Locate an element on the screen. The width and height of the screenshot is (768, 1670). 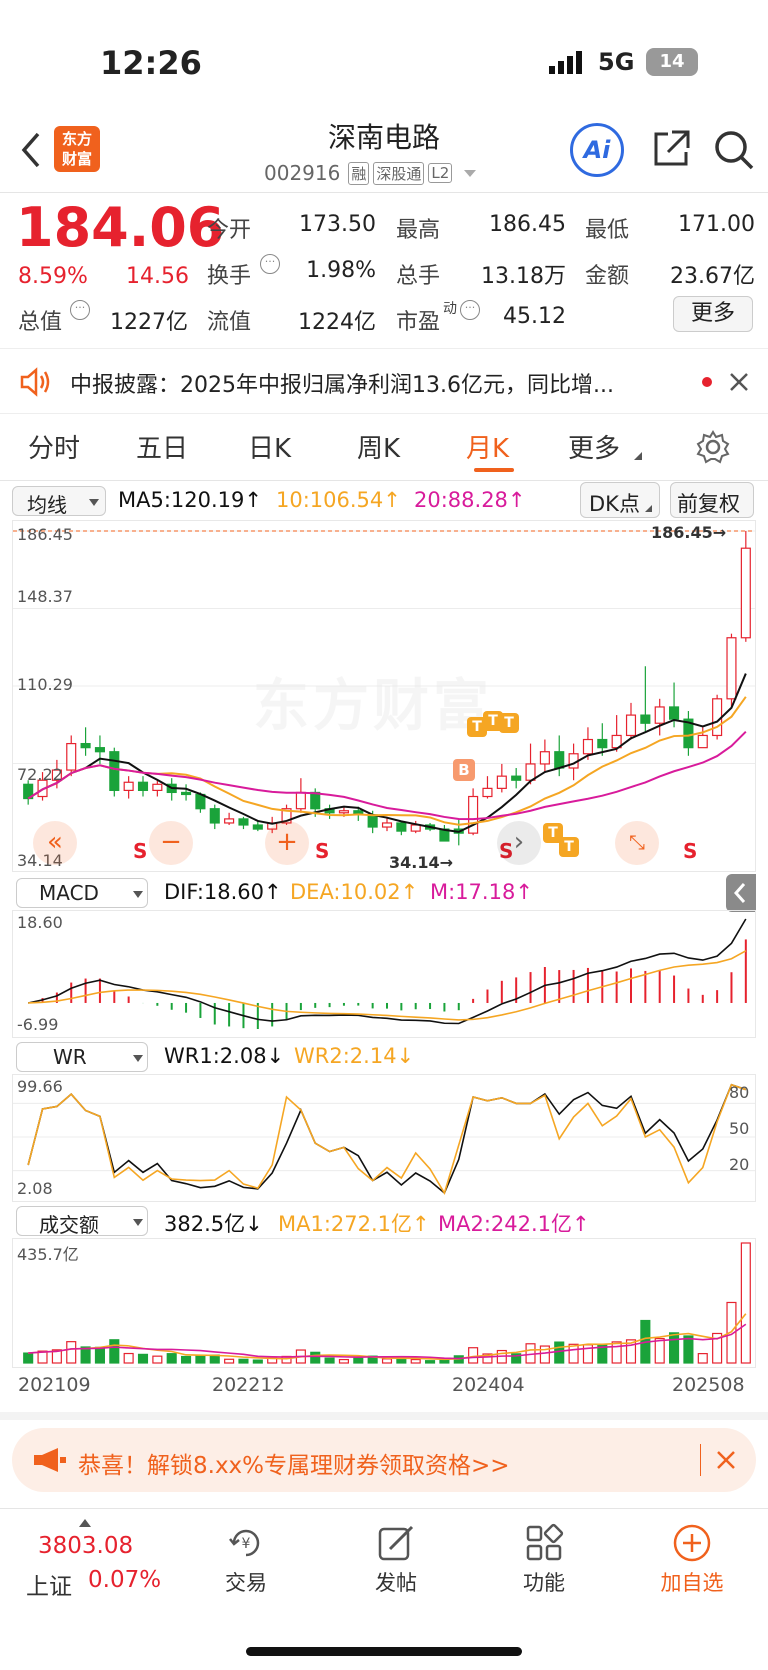
low-label: 最低 is located at coordinates (607, 230).